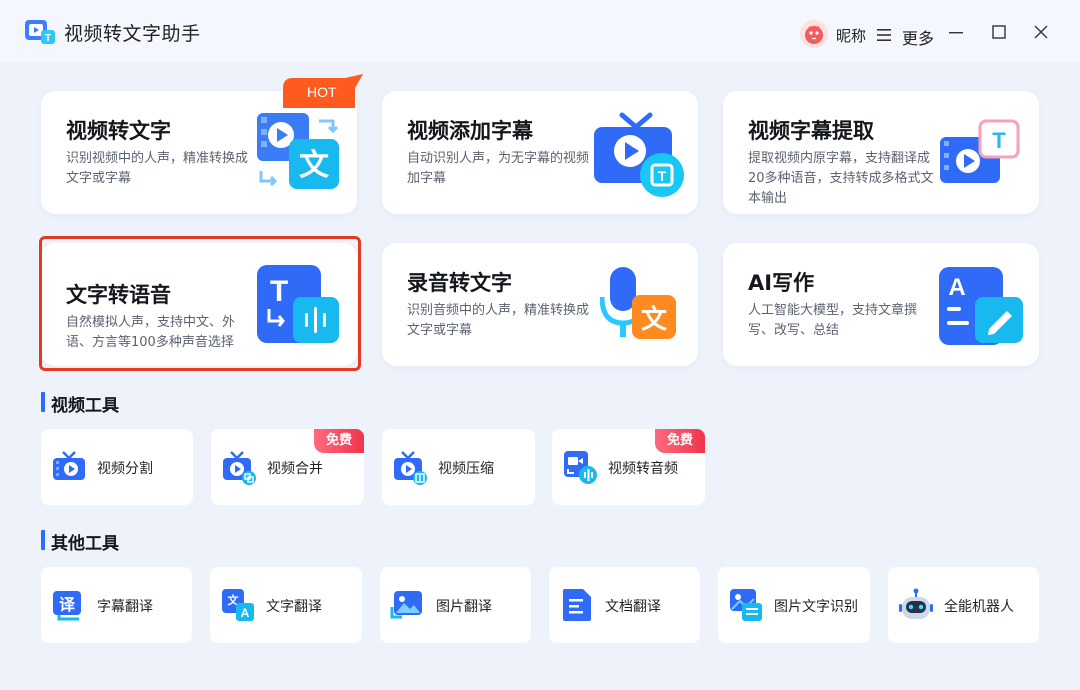 This screenshot has height=690, width=1080. I want to click on tool-label: 图片翻译, so click(464, 607).